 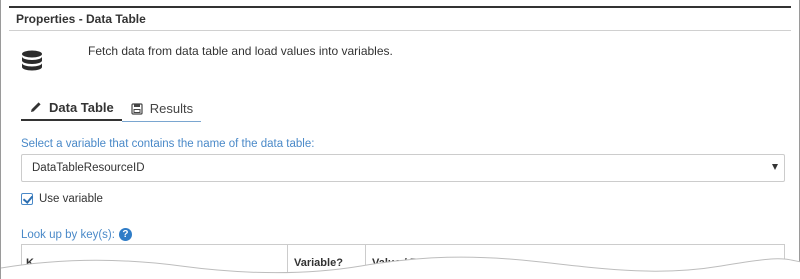 What do you see at coordinates (400, 267) in the screenshot?
I see `torn-edge` at bounding box center [400, 267].